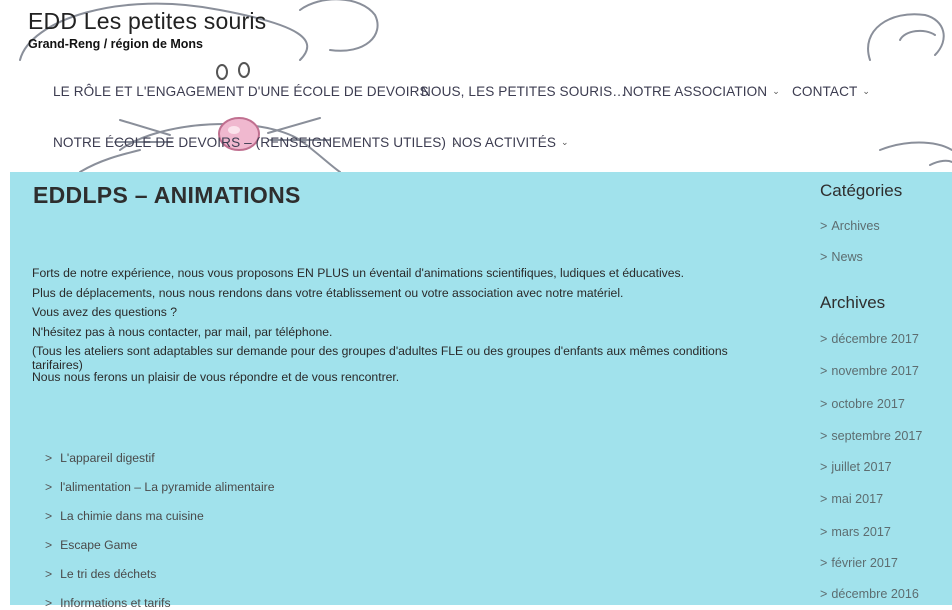 The height and width of the screenshot is (610, 952). What do you see at coordinates (504, 142) in the screenshot?
I see `nav-item-label: NOS ACTIVITÉS` at bounding box center [504, 142].